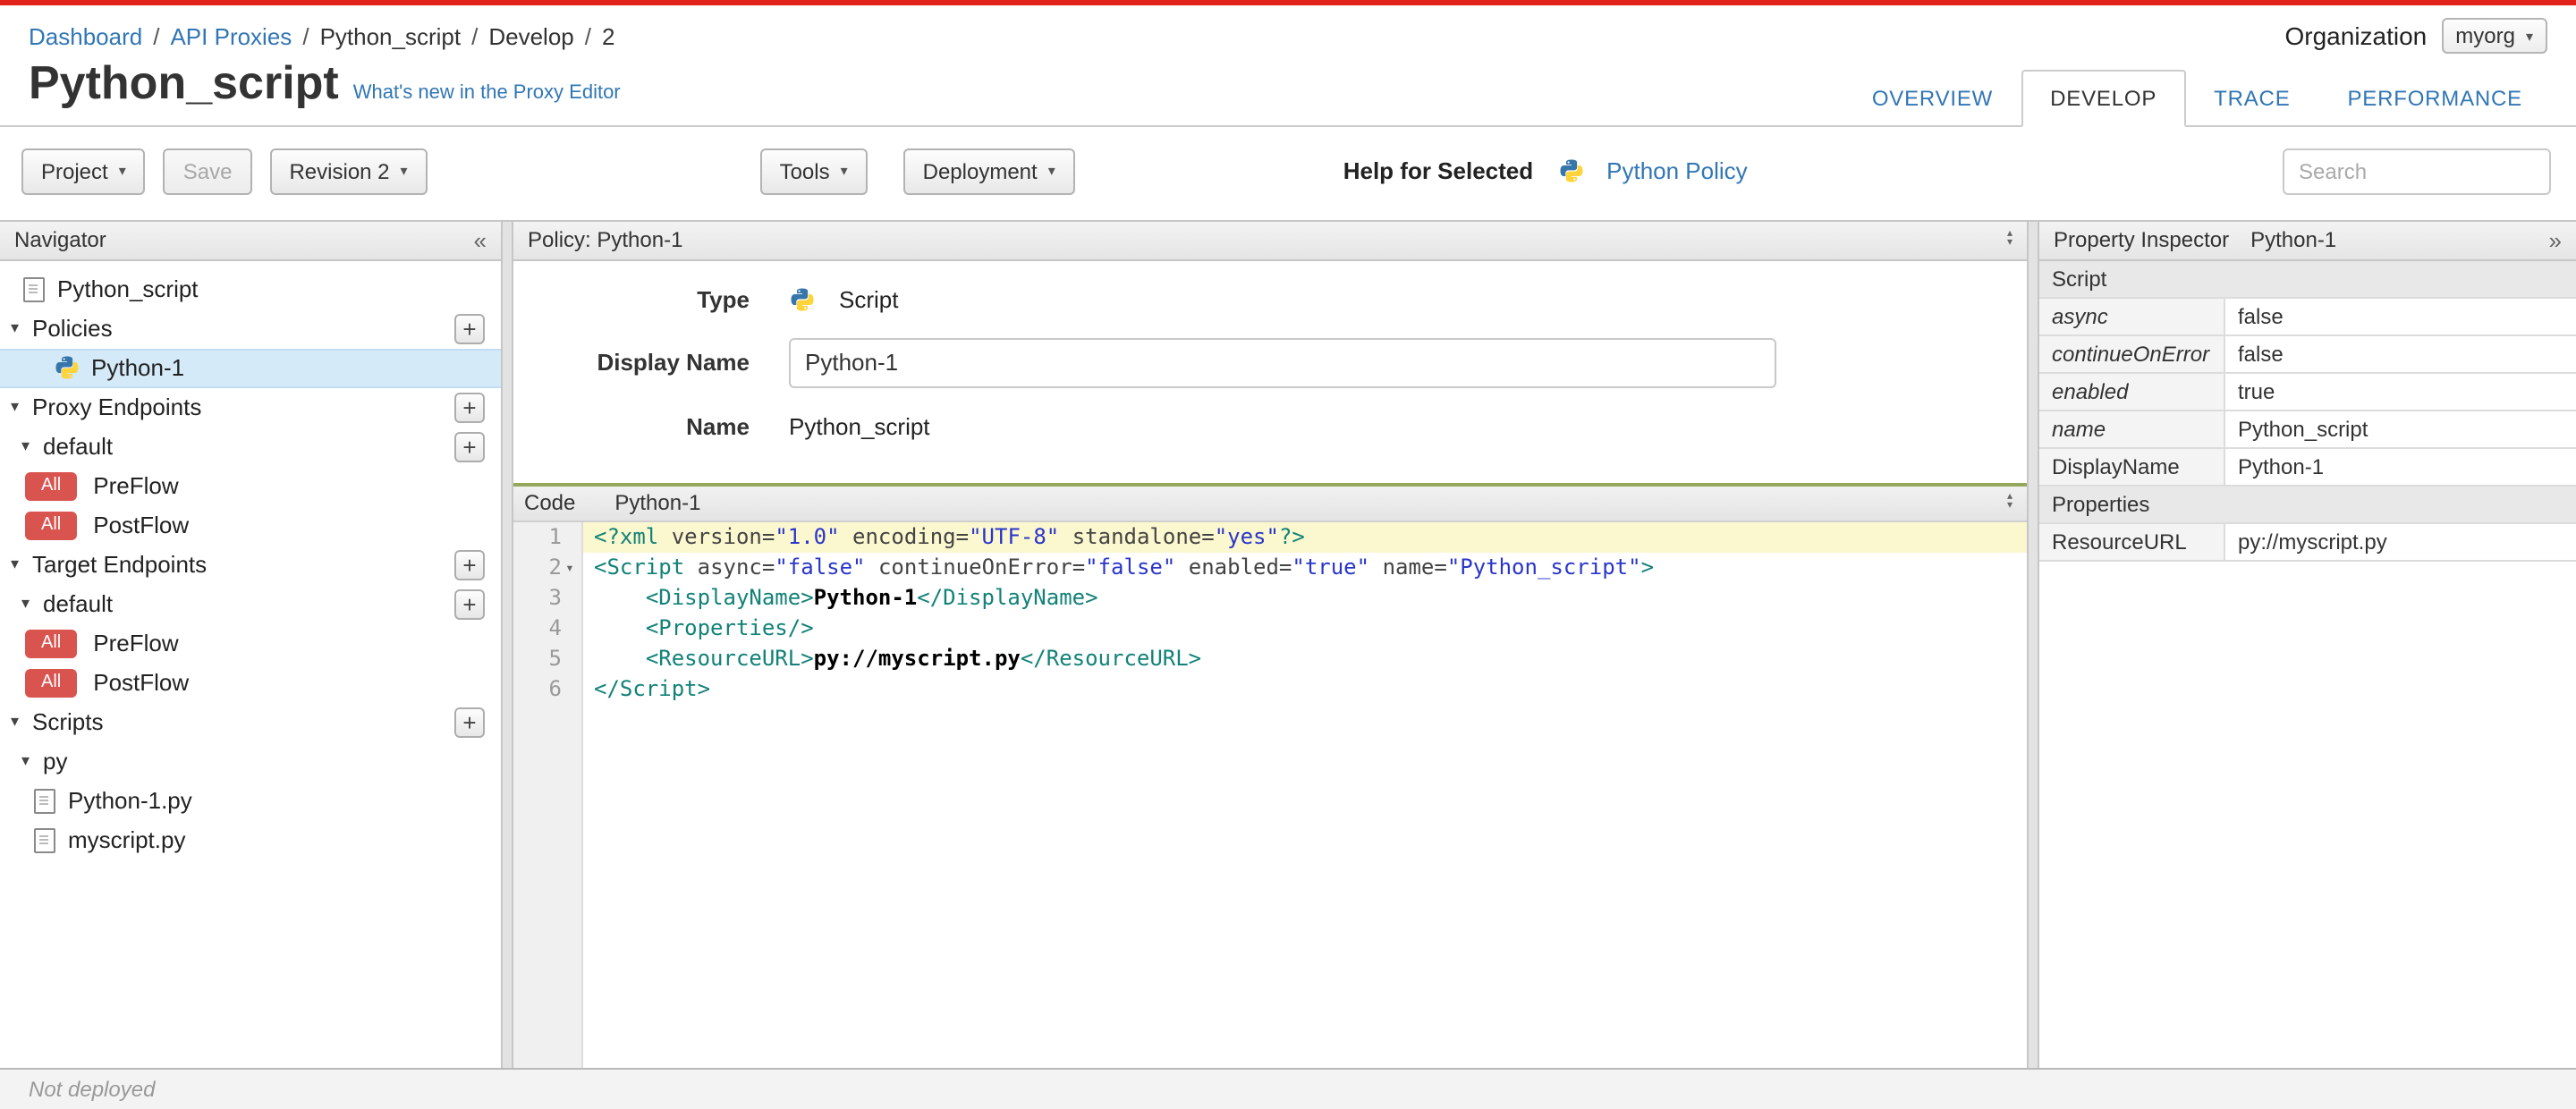  I want to click on property-row-name: name Python_script, so click(2307, 430).